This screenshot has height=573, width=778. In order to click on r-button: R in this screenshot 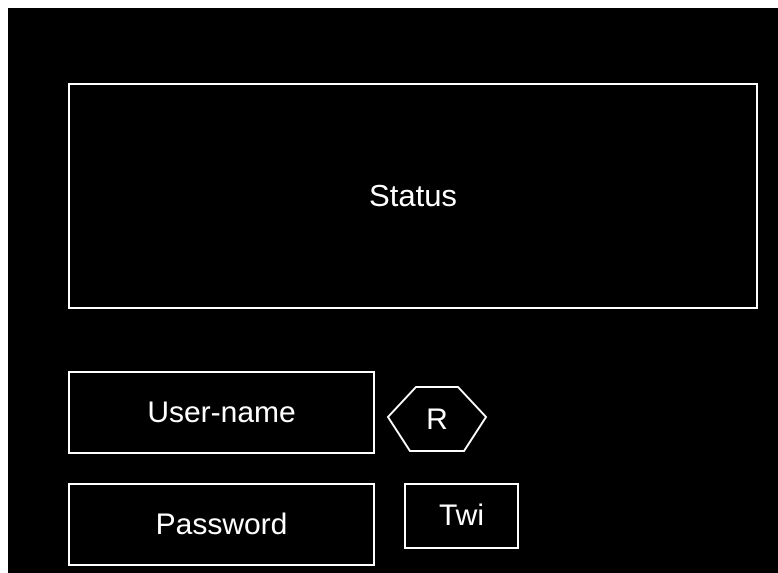, I will do `click(437, 420)`.